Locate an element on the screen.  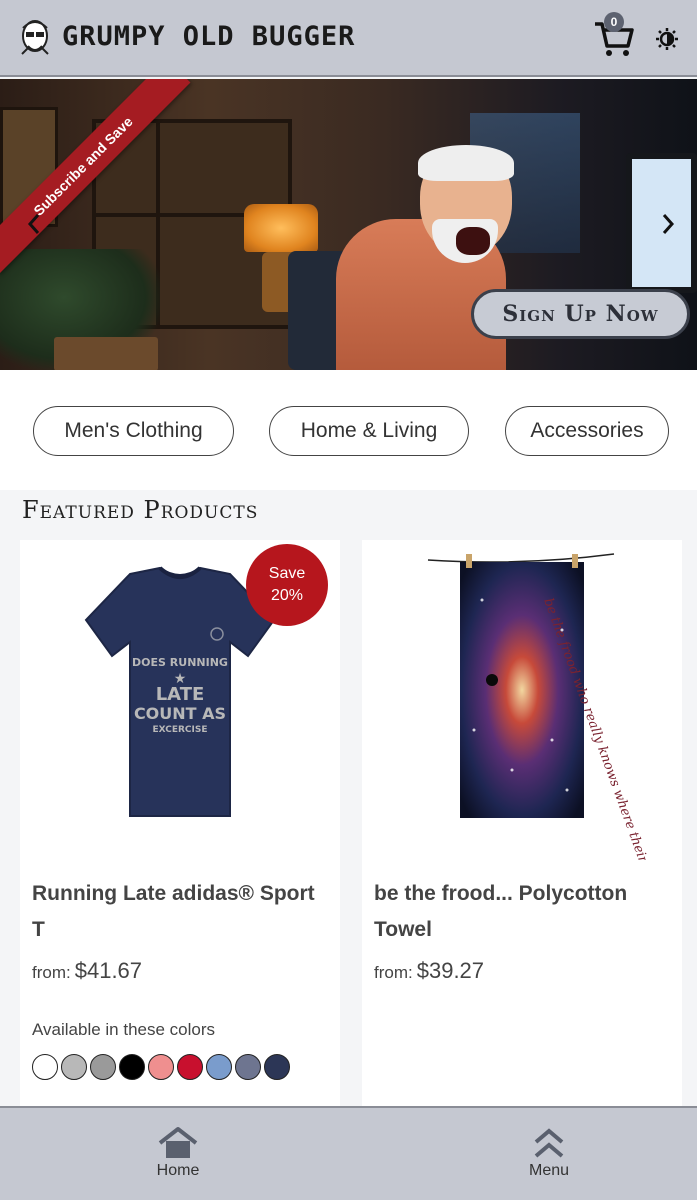
color-swatches is located at coordinates (161, 1067).